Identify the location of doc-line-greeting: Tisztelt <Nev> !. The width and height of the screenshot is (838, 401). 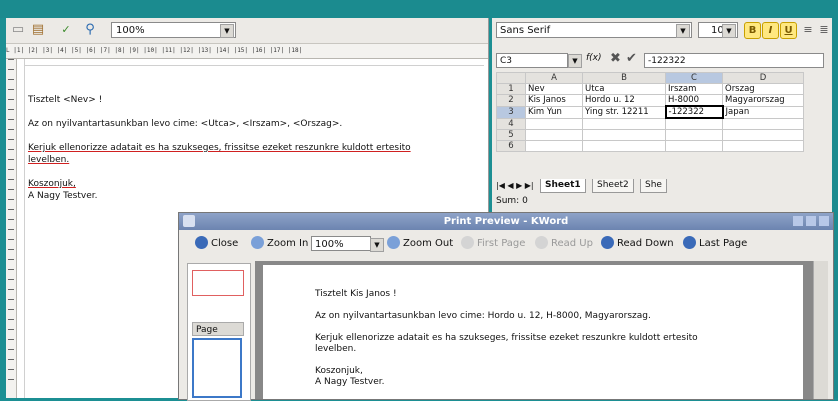
(65, 100).